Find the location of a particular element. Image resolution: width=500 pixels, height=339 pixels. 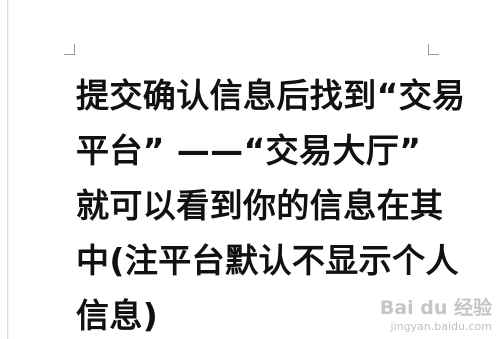

baidu-jingyan-watermark: Bai du 经验 jingyan.baidu.com is located at coordinates (433, 313).